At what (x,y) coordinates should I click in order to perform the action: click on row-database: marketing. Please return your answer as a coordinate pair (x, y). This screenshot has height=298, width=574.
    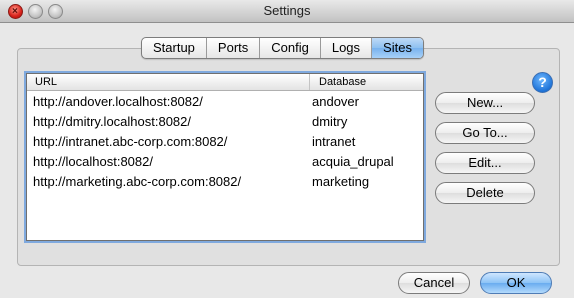
    Looking at the image, I should click on (341, 181).